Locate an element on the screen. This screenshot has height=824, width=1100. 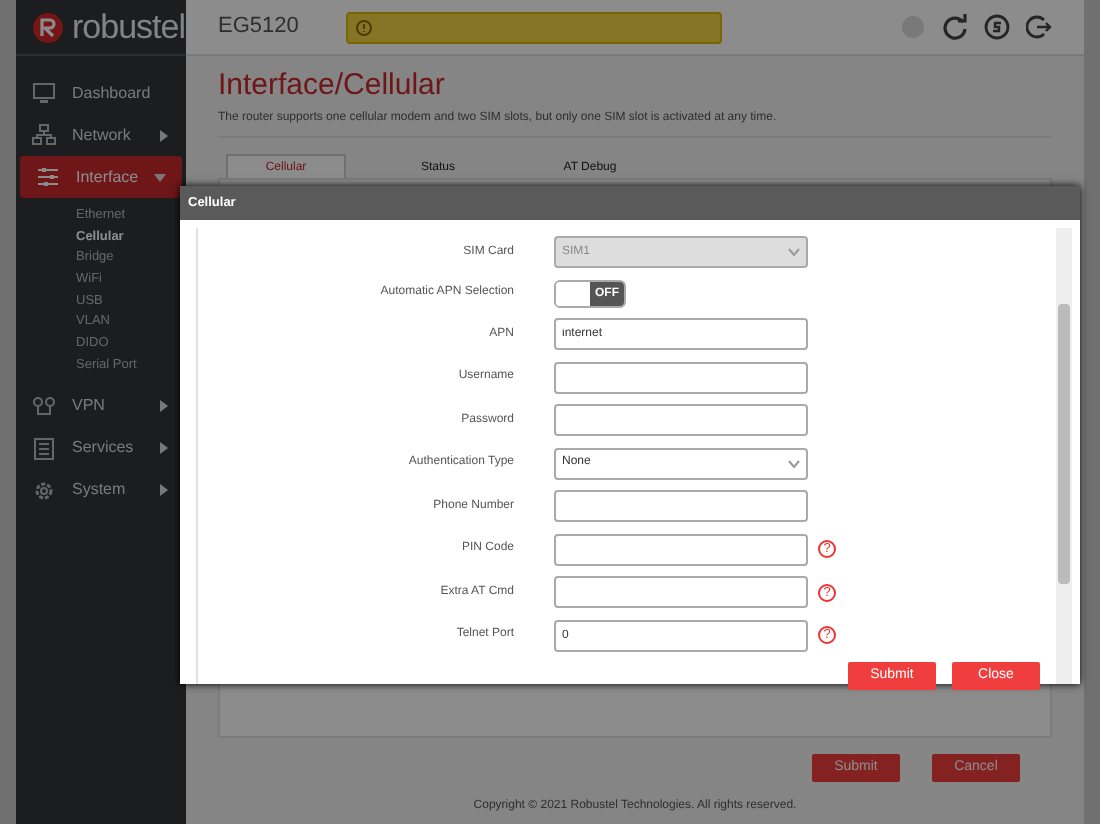
logout-icon is located at coordinates (1039, 27).